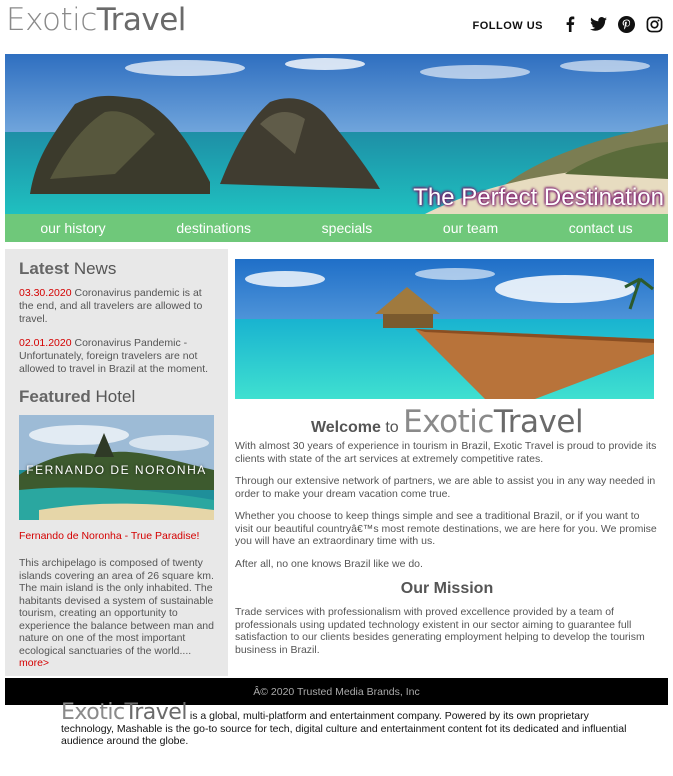 The image size is (673, 776). Describe the element at coordinates (68, 268) in the screenshot. I see `latest-news-heading: Latest News` at that location.